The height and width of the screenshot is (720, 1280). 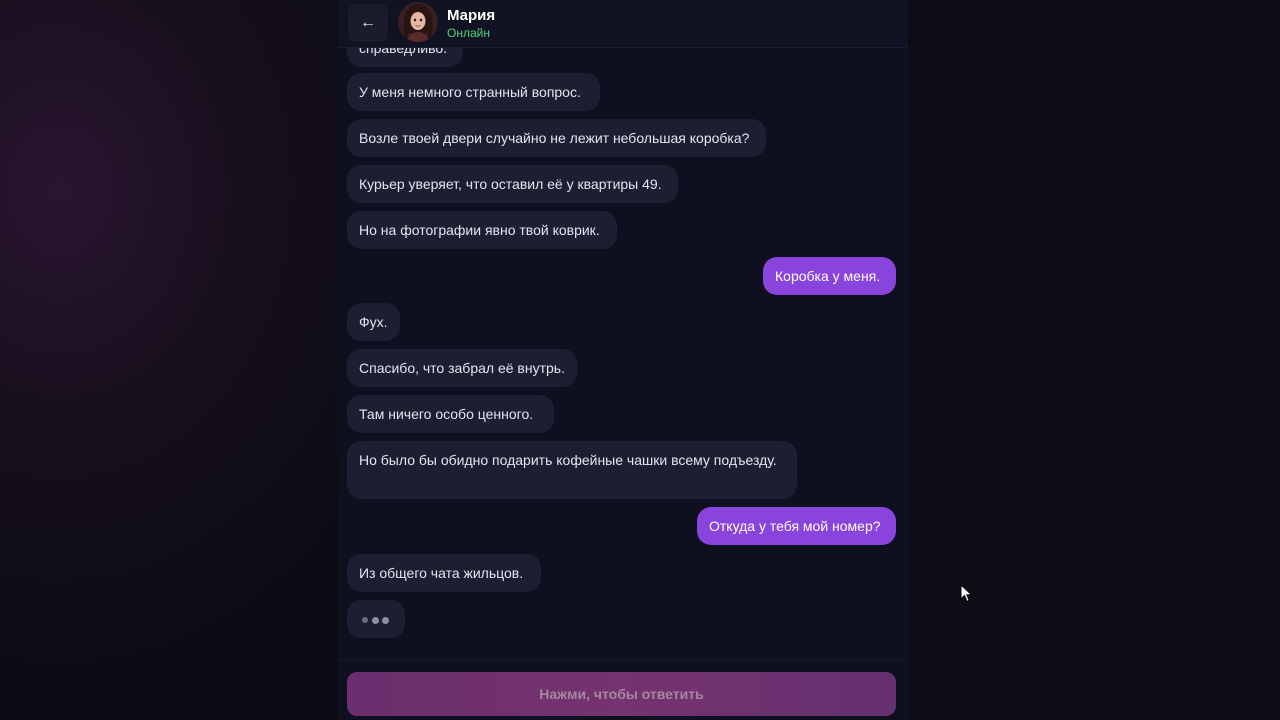 What do you see at coordinates (462, 368) in the screenshot?
I see `message-incoming: Спасибо, что забрал её внутрь.` at bounding box center [462, 368].